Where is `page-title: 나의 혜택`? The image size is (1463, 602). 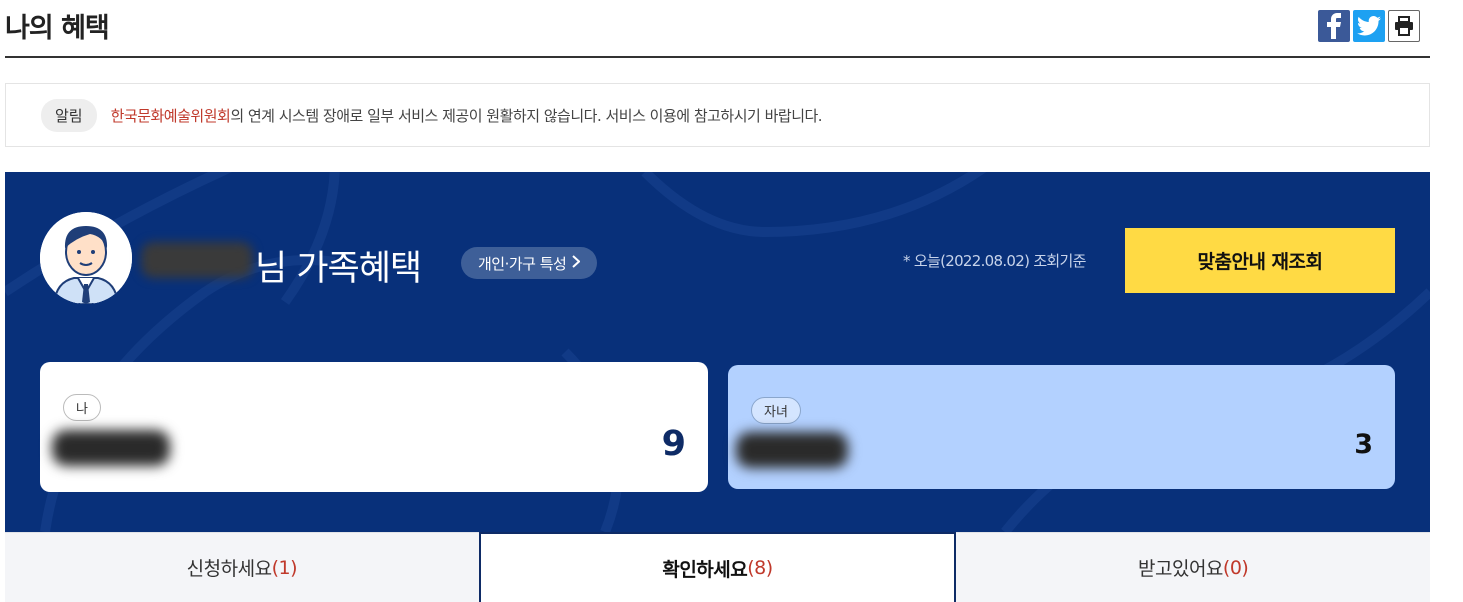 page-title: 나의 혜택 is located at coordinates (57, 28).